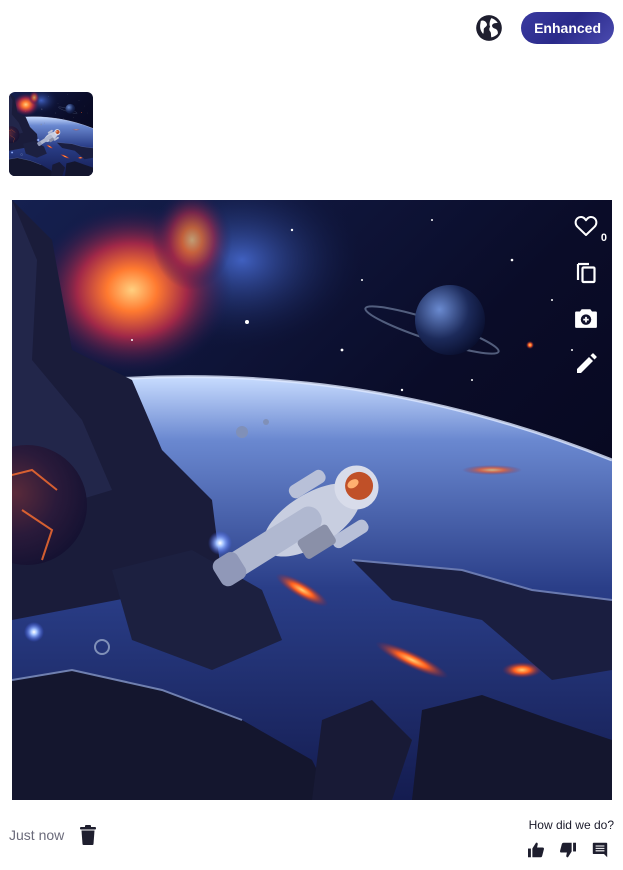  I want to click on heart-outline-icon, so click(586, 226).